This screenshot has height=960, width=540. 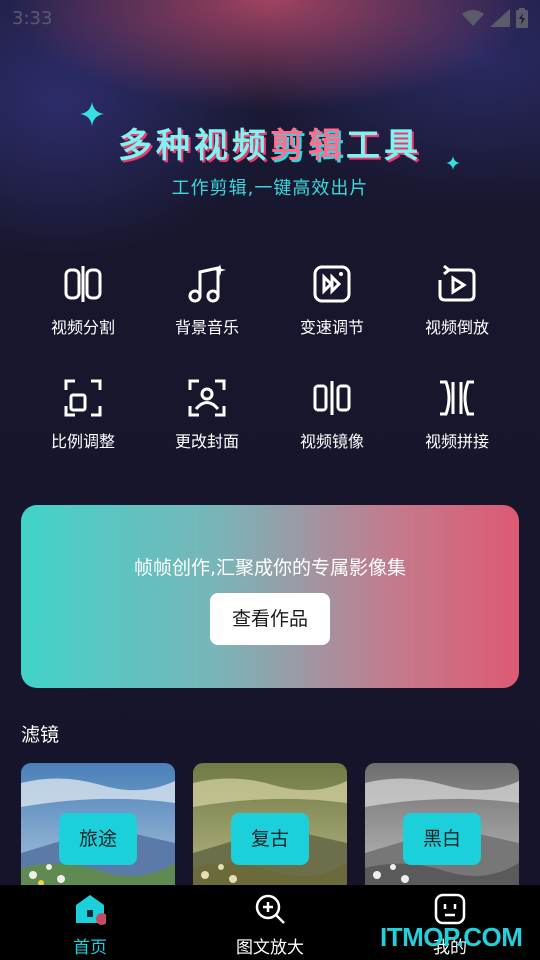 What do you see at coordinates (270, 909) in the screenshot?
I see `zoom-in-icon` at bounding box center [270, 909].